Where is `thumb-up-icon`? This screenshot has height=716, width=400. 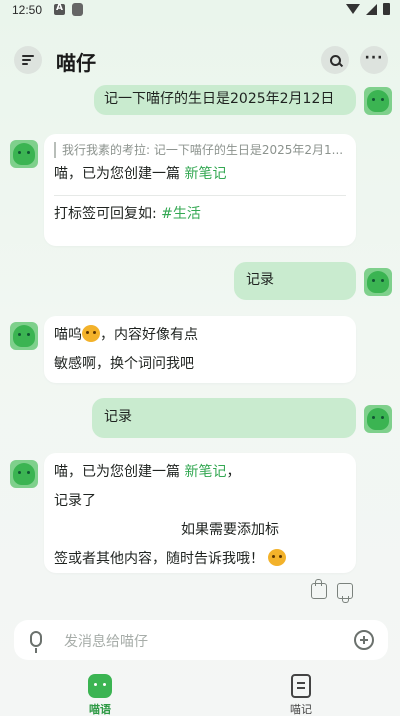
thumb-up-icon is located at coordinates (319, 589).